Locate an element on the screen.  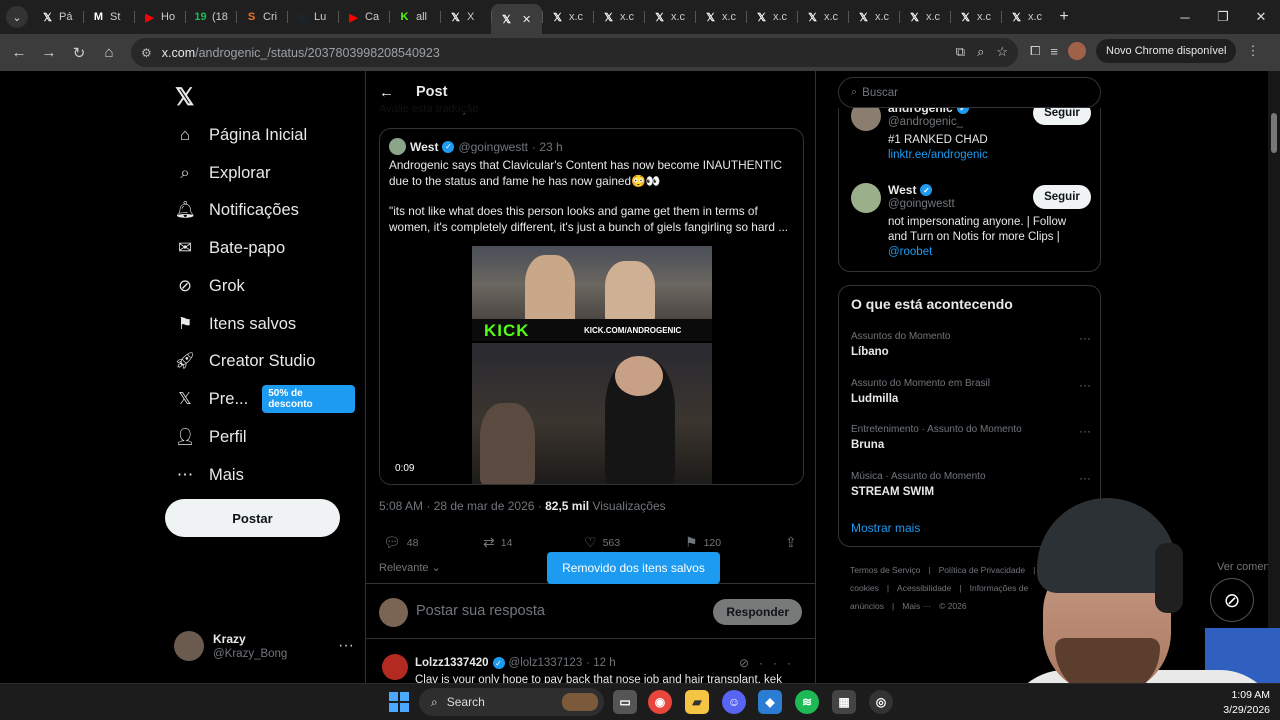
sidebar-item-x-premium: 𝕏 Pre... 50% de desconto is located at coordinates (264, 399).